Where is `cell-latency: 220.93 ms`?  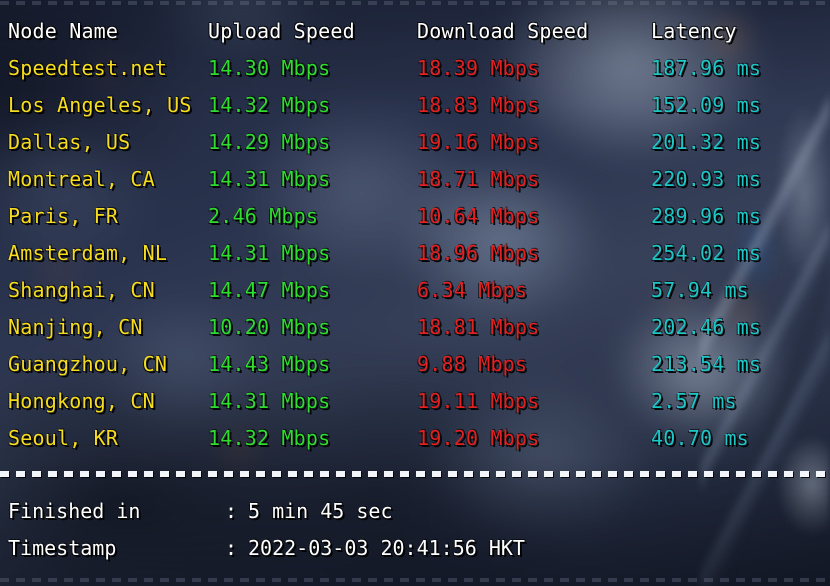 cell-latency: 220.93 ms is located at coordinates (706, 179).